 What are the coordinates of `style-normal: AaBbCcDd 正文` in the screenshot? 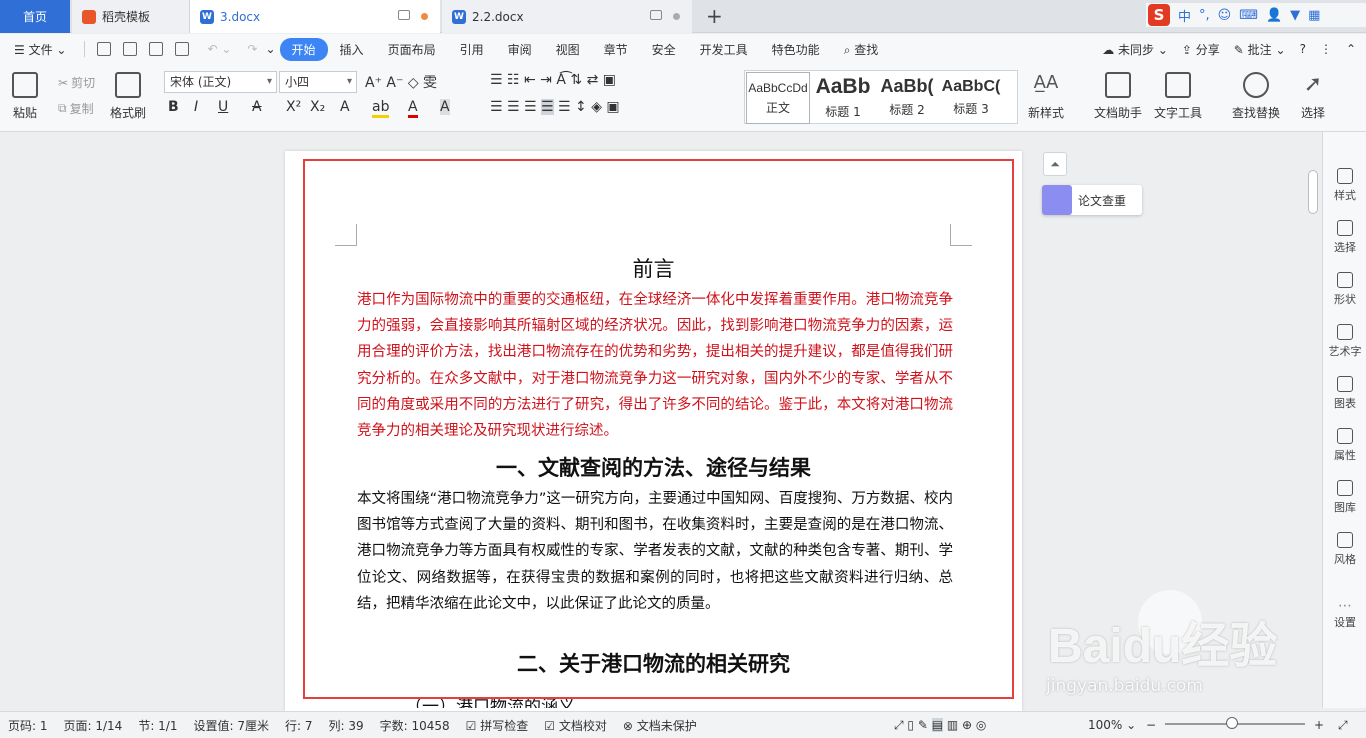 It's located at (778, 98).